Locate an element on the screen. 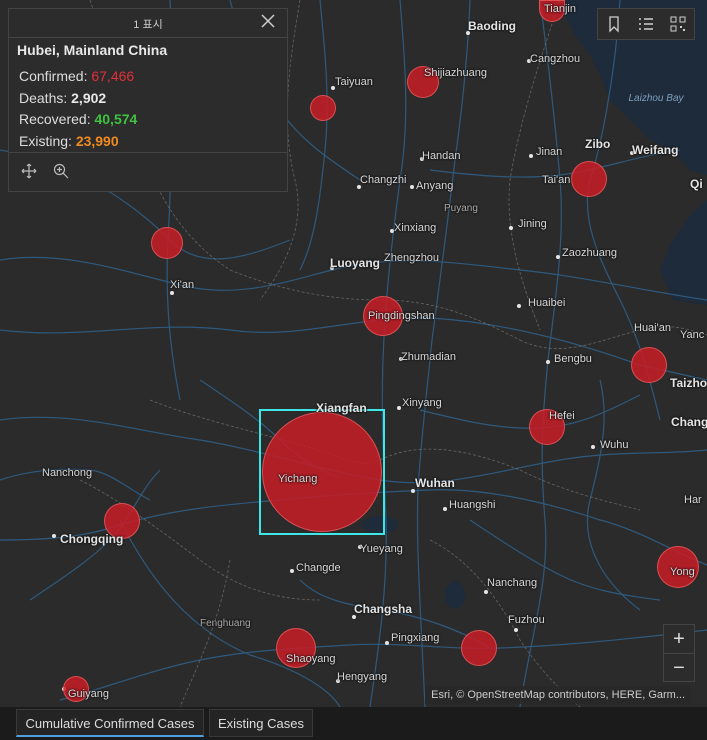 The image size is (707, 740). city-label: Baoding is located at coordinates (492, 26).